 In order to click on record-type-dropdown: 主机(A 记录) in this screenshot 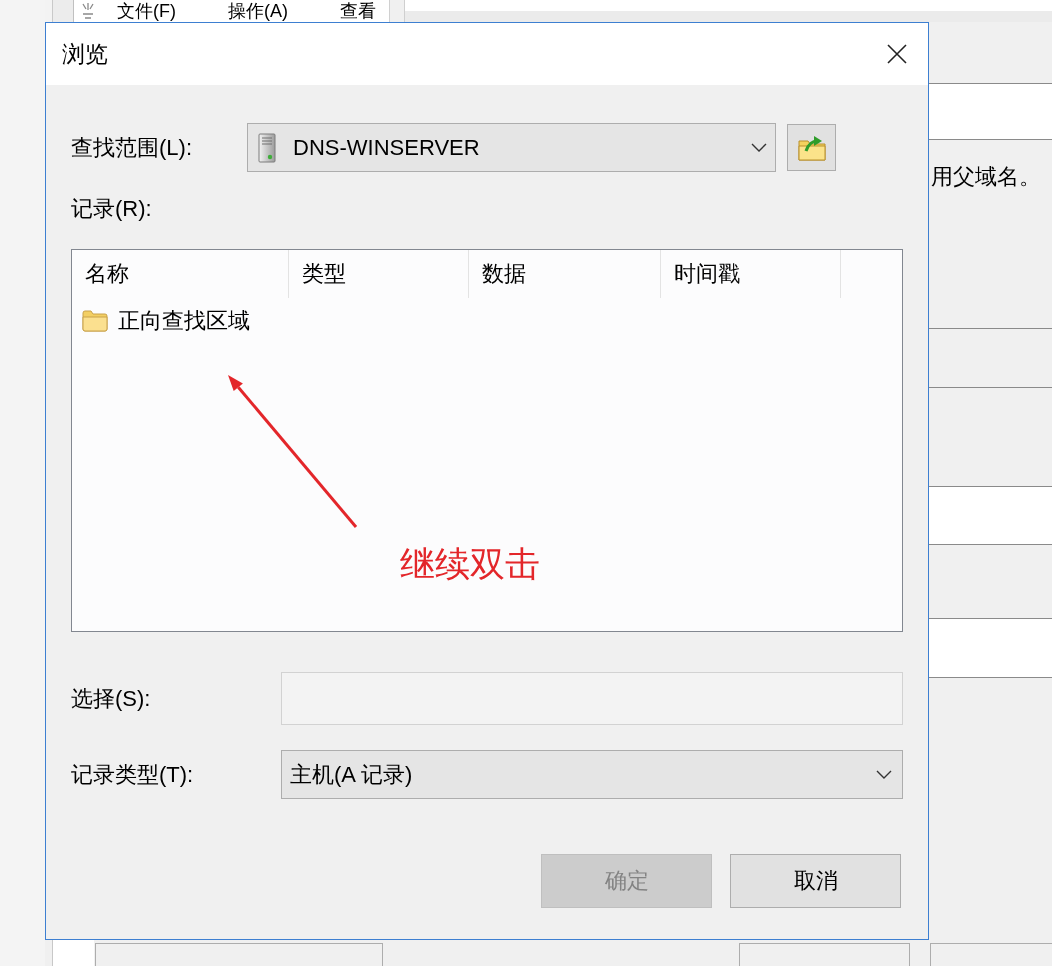, I will do `click(592, 774)`.